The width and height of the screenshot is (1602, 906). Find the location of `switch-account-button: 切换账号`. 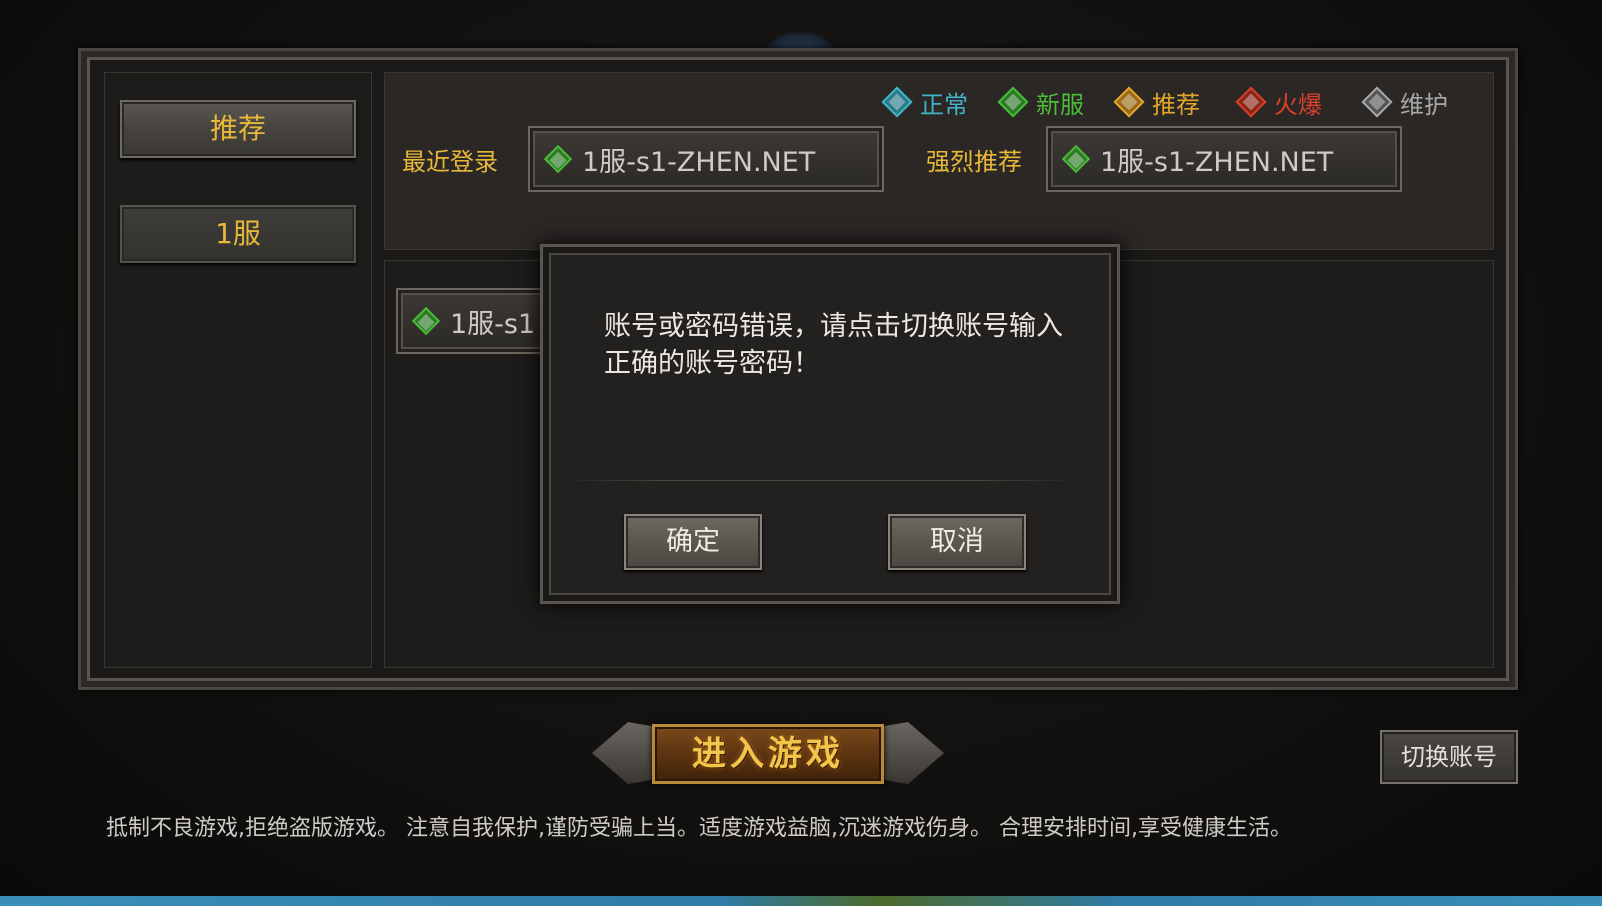

switch-account-button: 切换账号 is located at coordinates (1449, 757).